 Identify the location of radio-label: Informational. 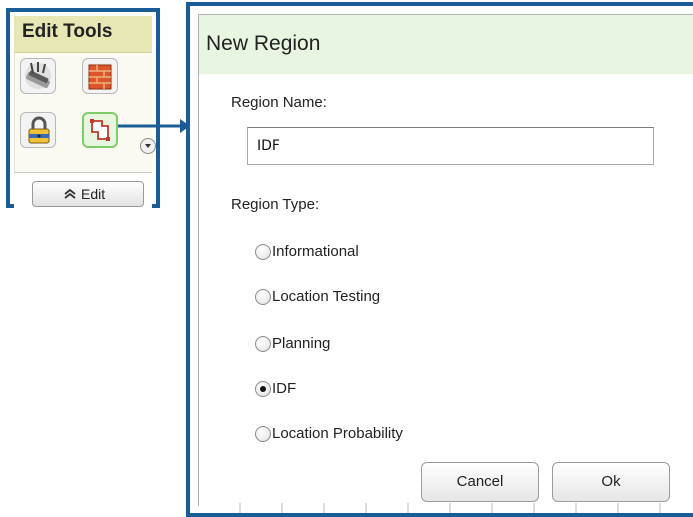
(315, 251).